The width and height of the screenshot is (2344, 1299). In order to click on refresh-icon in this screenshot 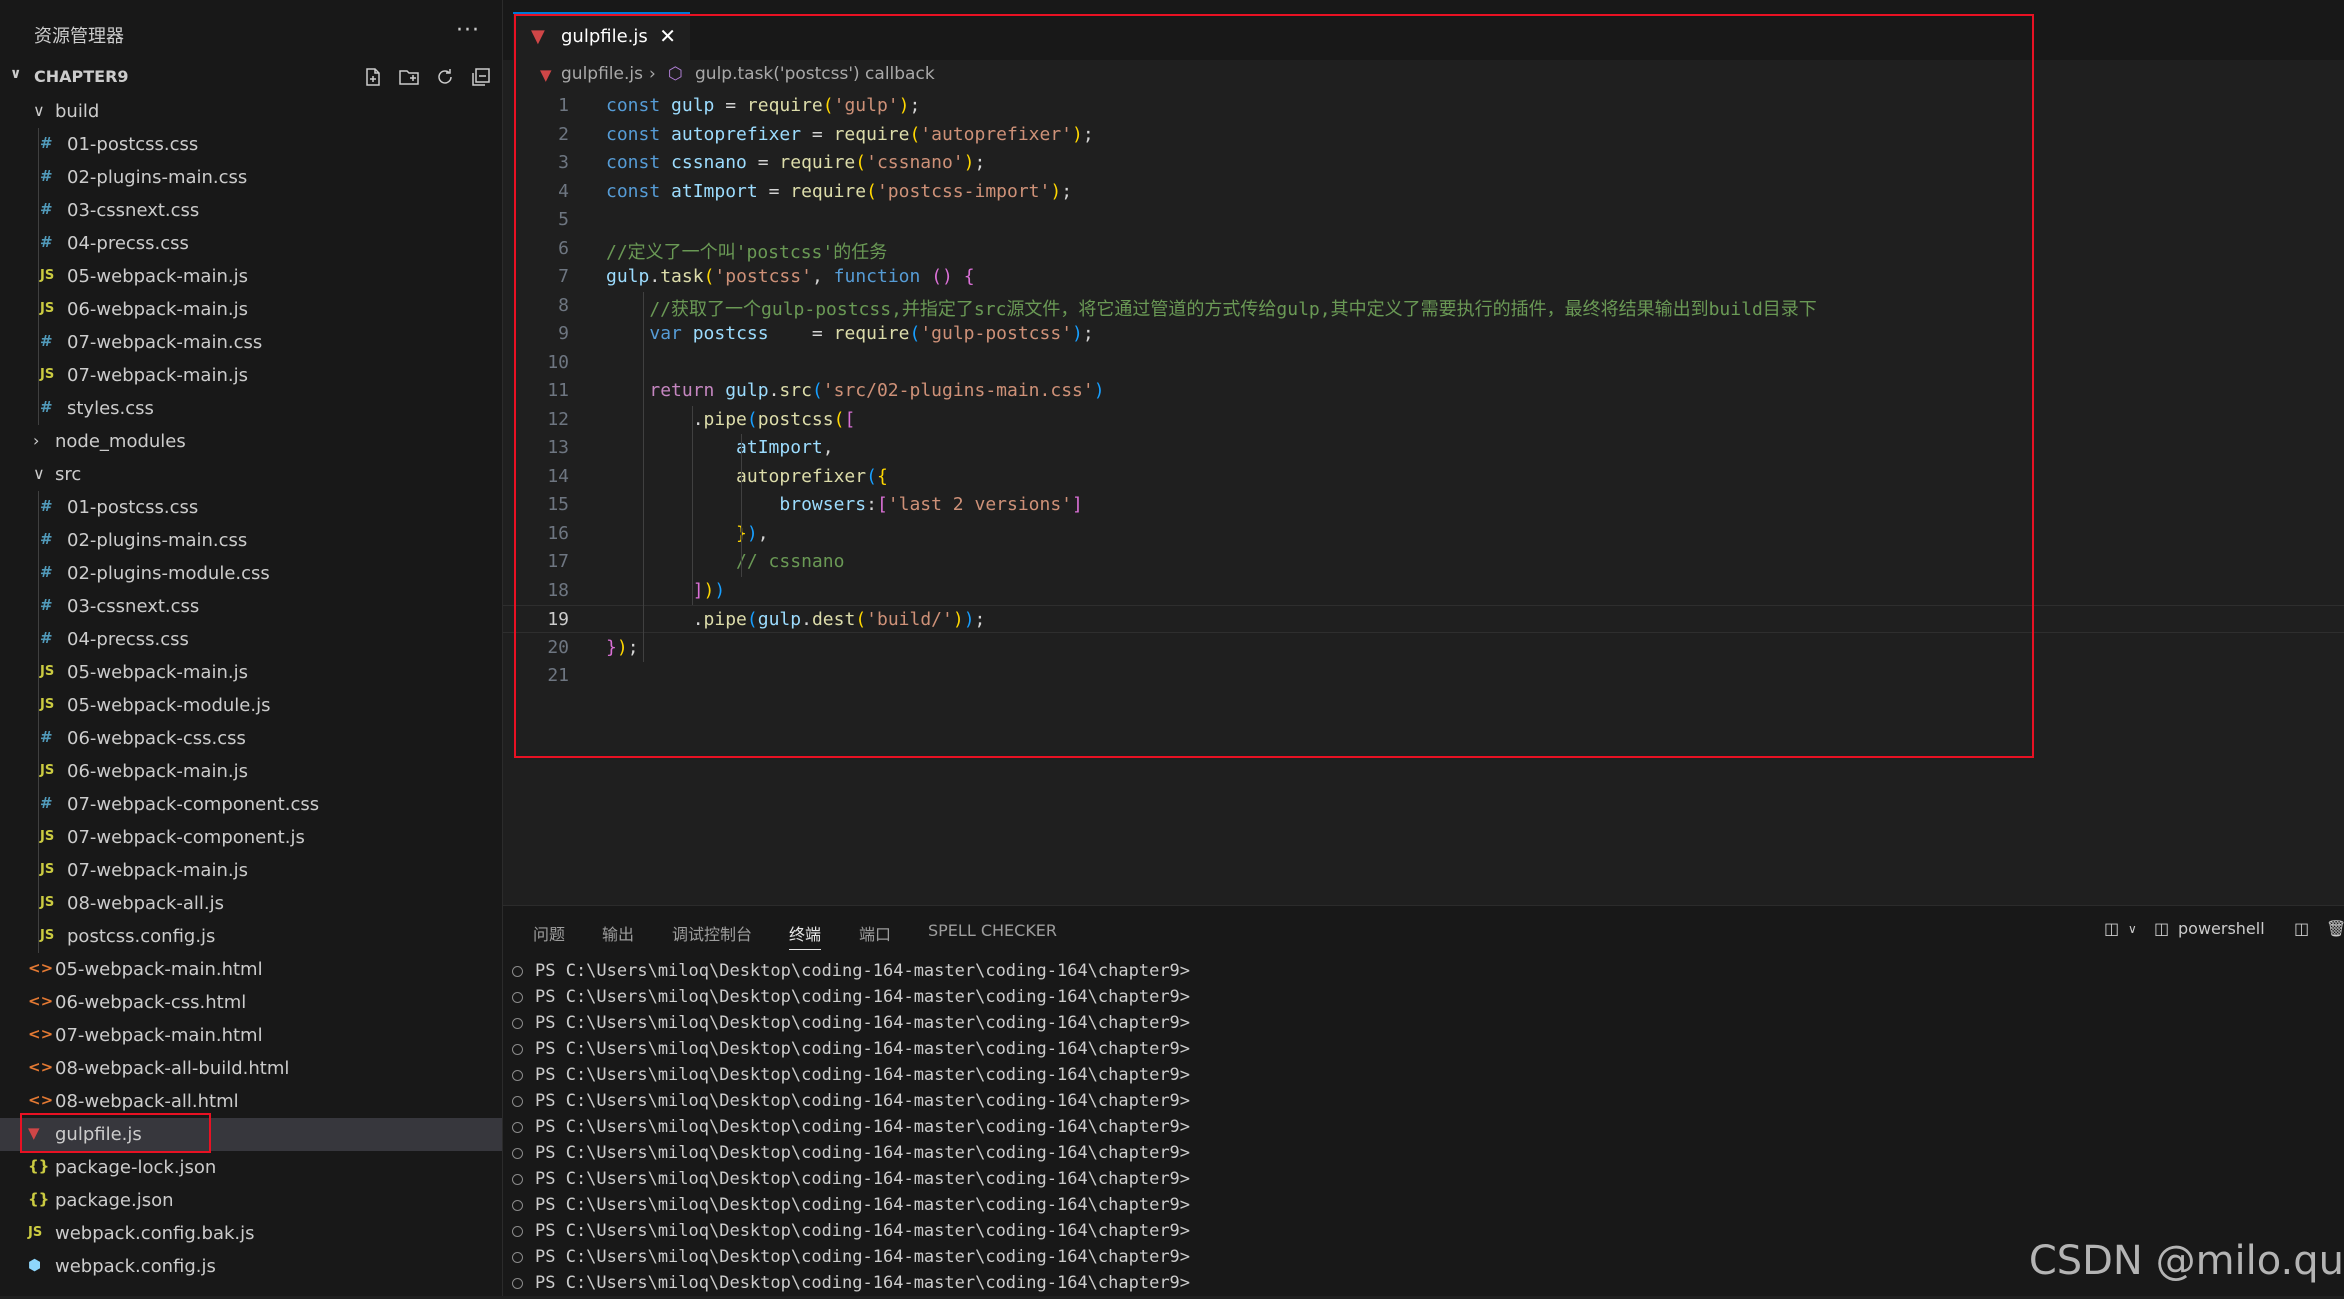, I will do `click(445, 77)`.